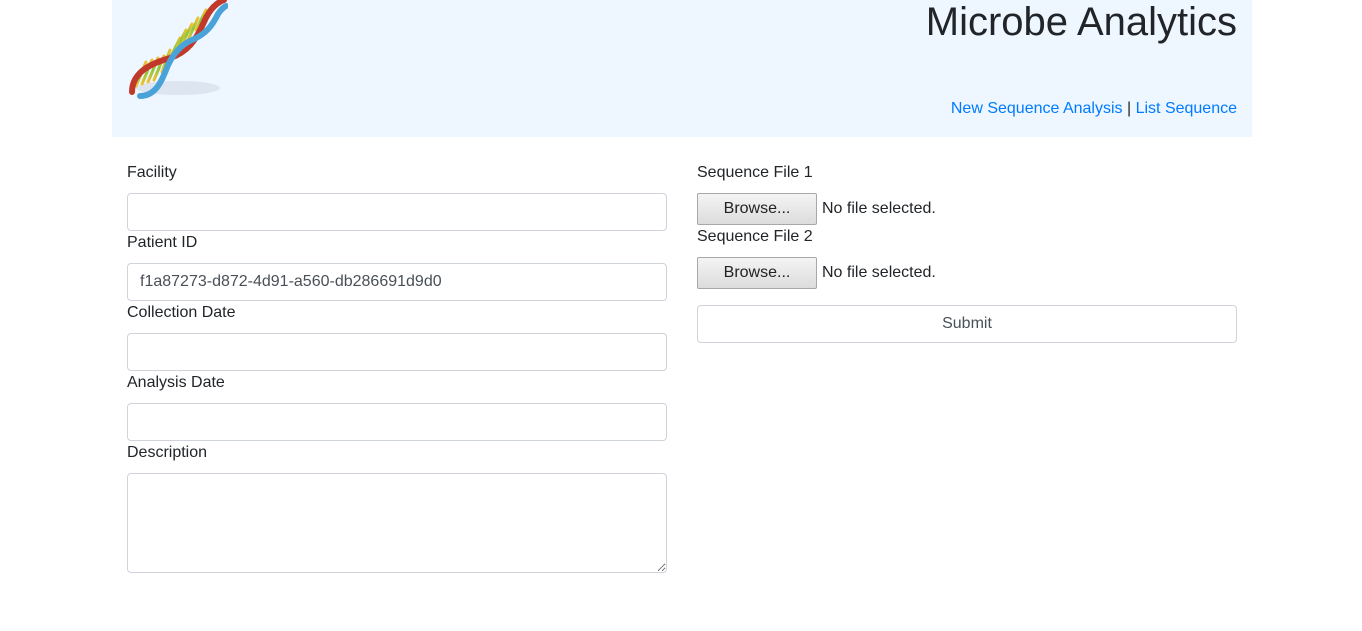 The width and height of the screenshot is (1362, 631). I want to click on submit-button: Submit, so click(967, 324).